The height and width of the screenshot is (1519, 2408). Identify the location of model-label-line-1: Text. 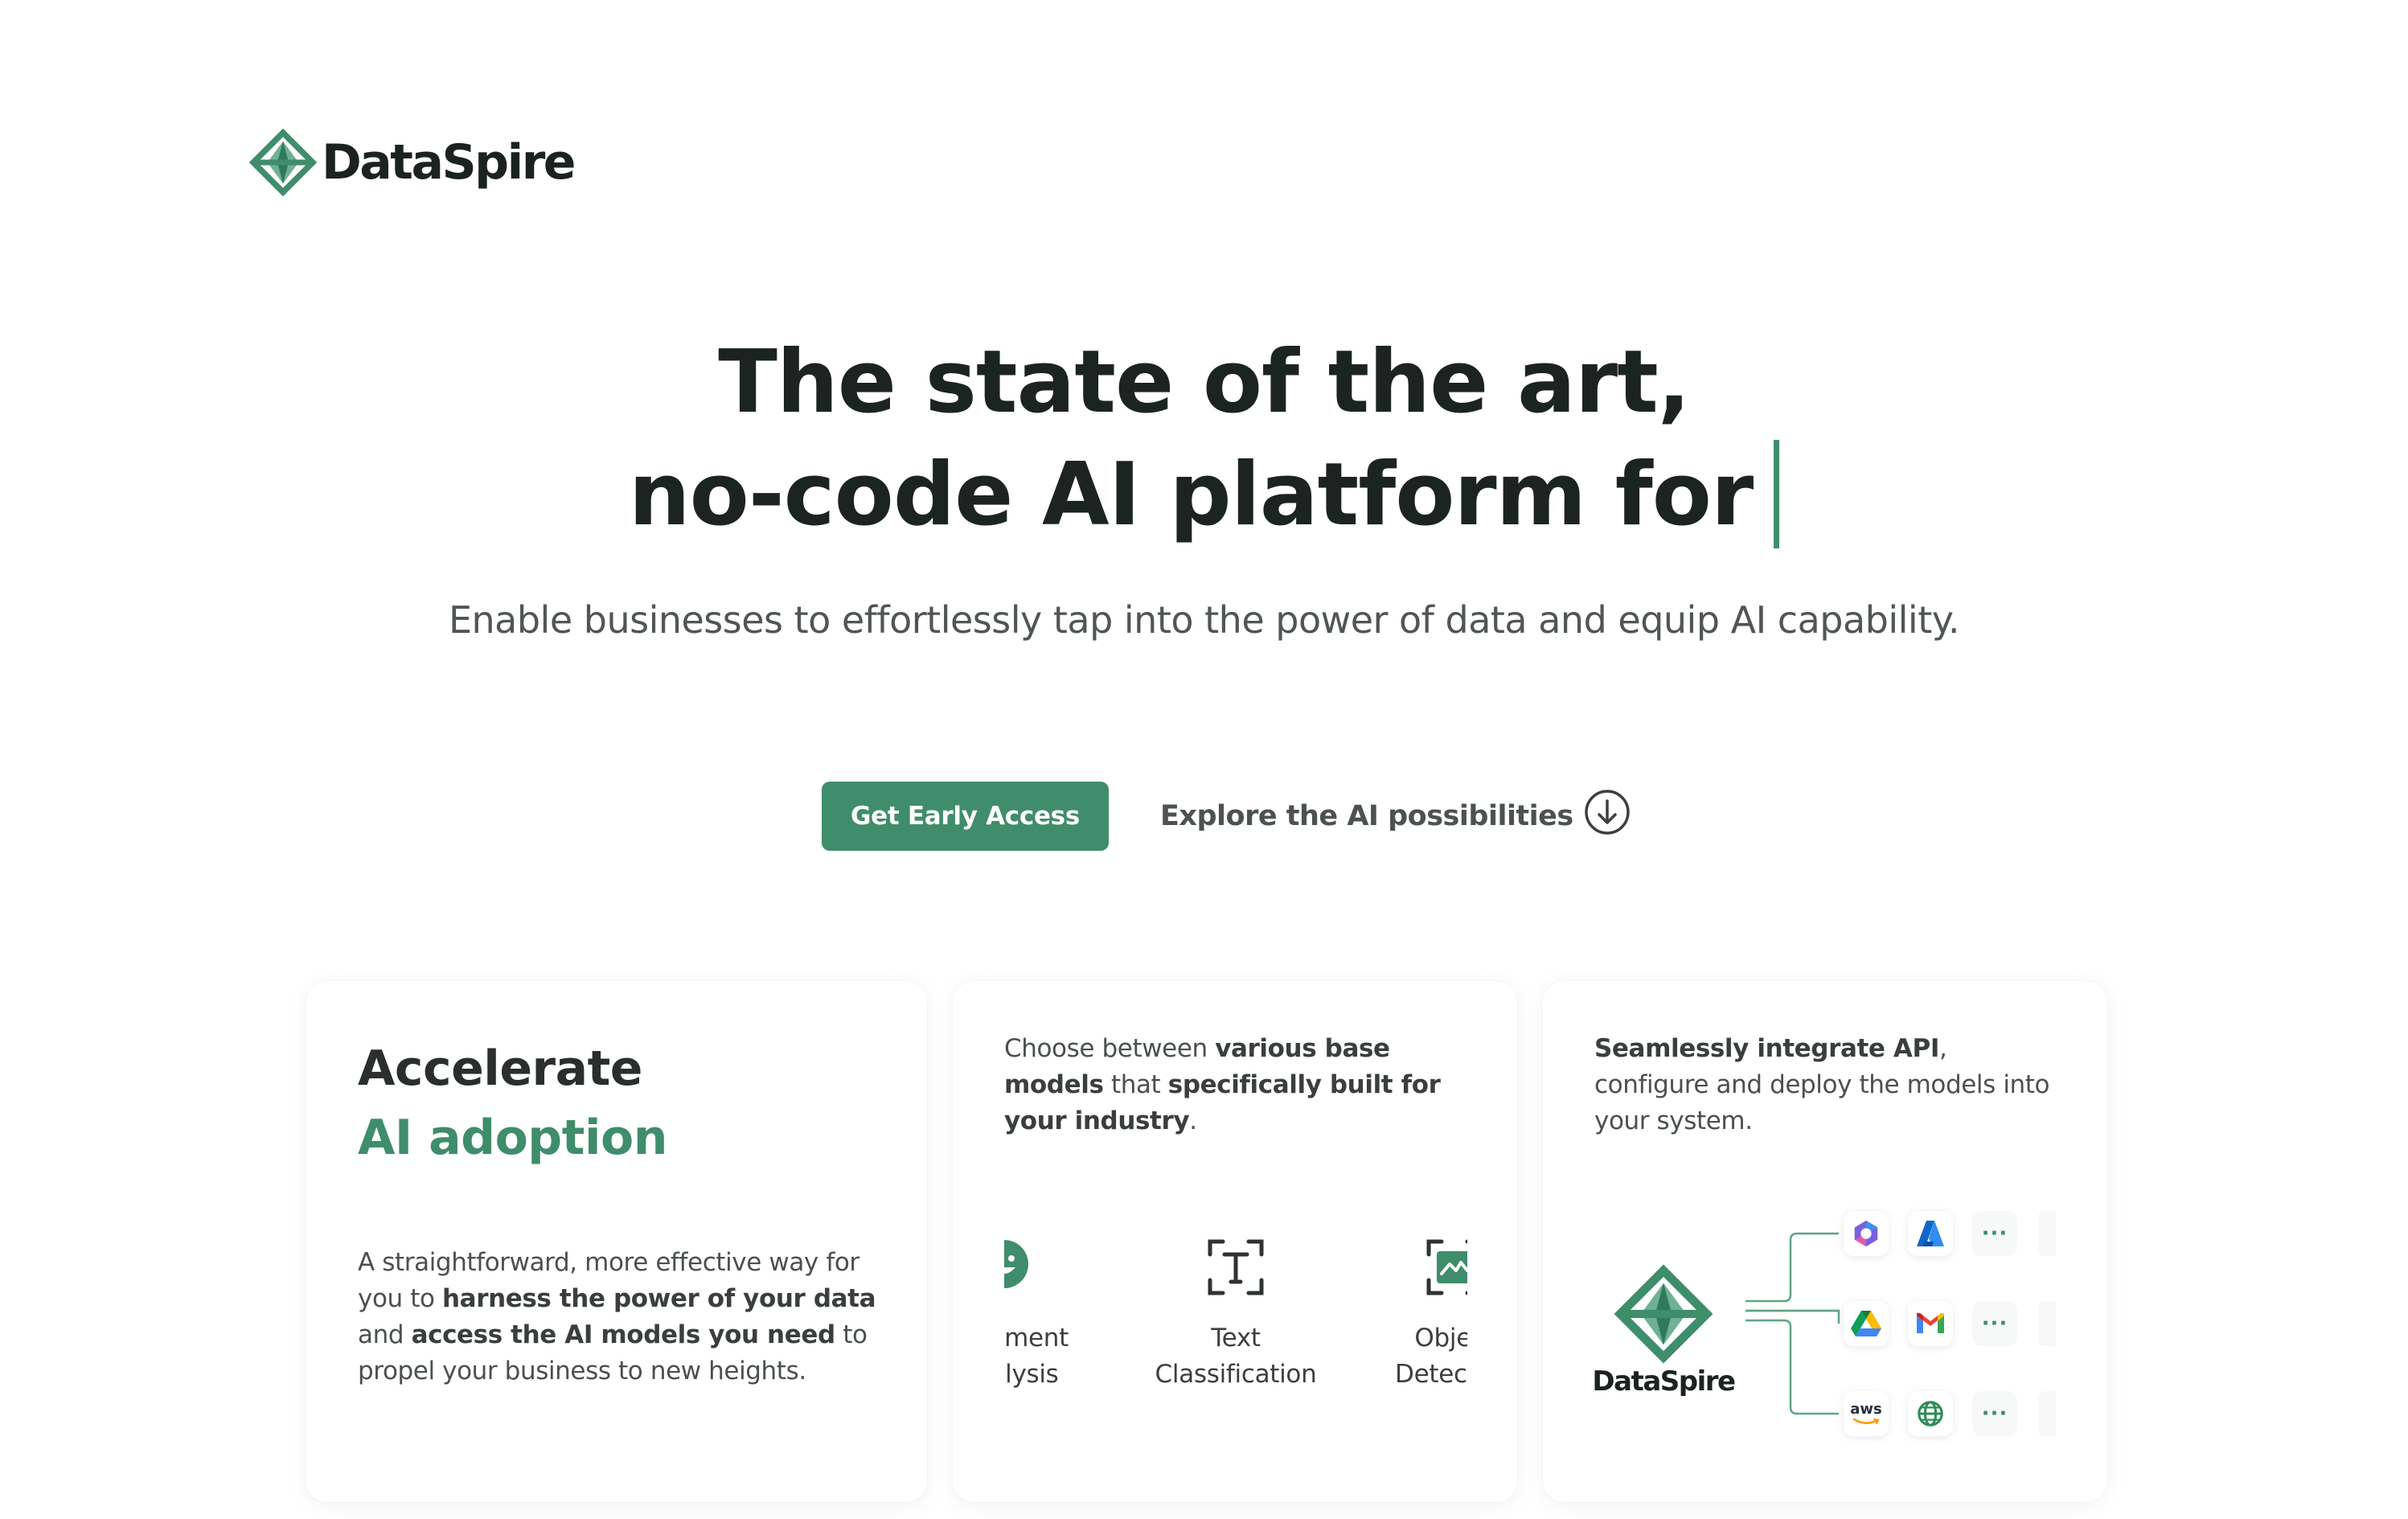
(1236, 1338).